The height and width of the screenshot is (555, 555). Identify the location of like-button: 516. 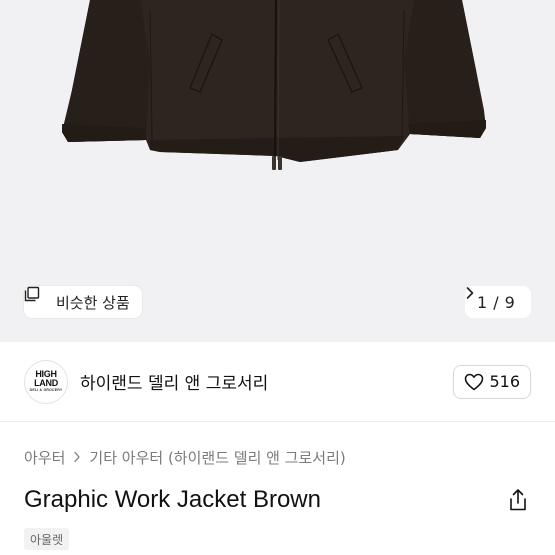
(492, 381).